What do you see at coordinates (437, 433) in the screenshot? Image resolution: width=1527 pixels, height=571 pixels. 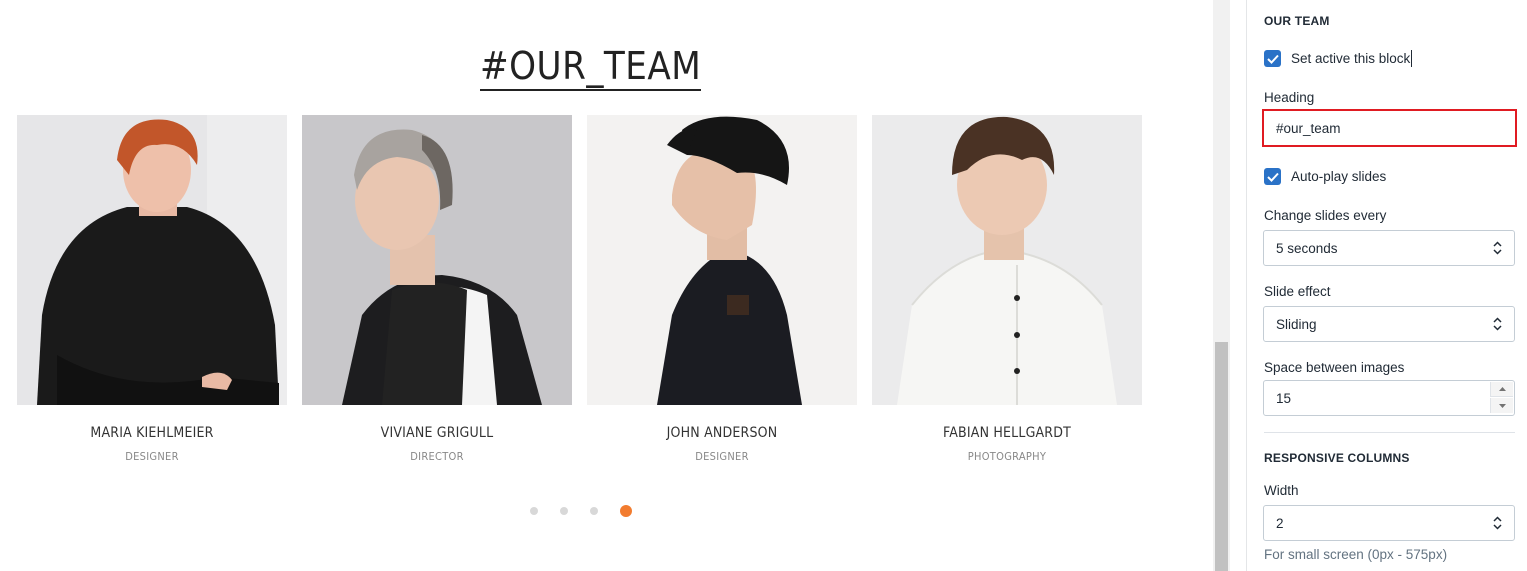 I see `team-member-name: VIVIANE GRIGULL` at bounding box center [437, 433].